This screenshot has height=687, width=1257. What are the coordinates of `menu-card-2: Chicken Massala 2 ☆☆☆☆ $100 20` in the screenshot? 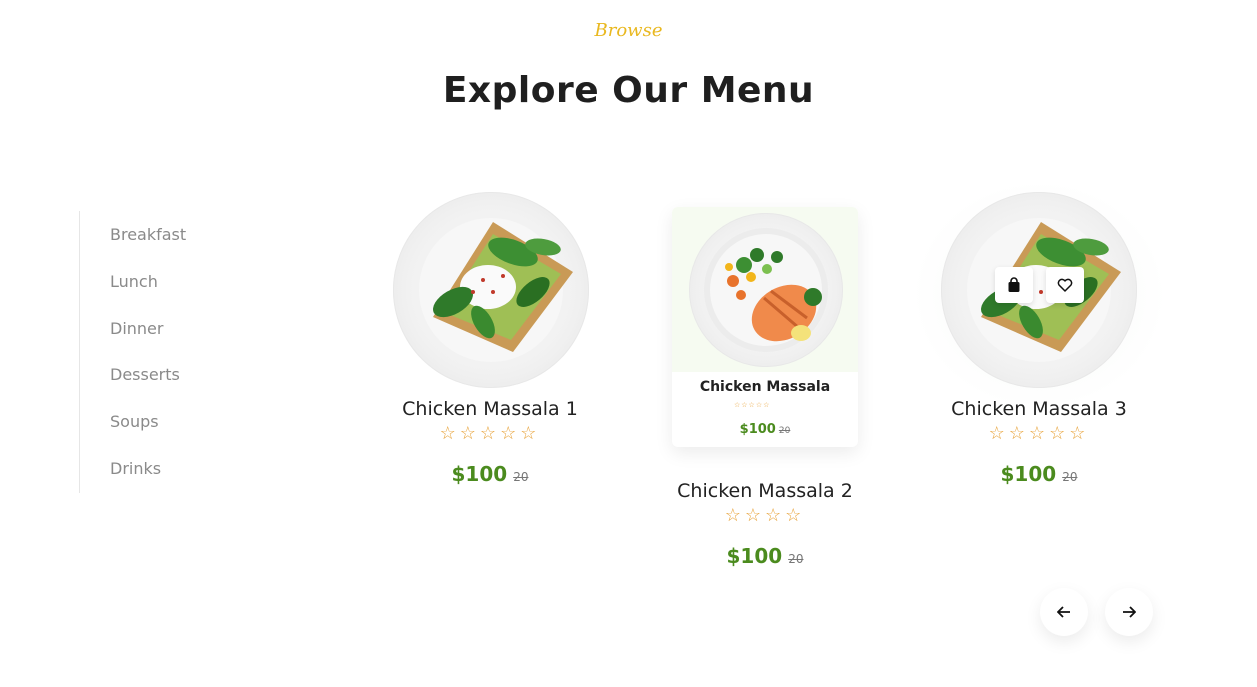 It's located at (765, 525).